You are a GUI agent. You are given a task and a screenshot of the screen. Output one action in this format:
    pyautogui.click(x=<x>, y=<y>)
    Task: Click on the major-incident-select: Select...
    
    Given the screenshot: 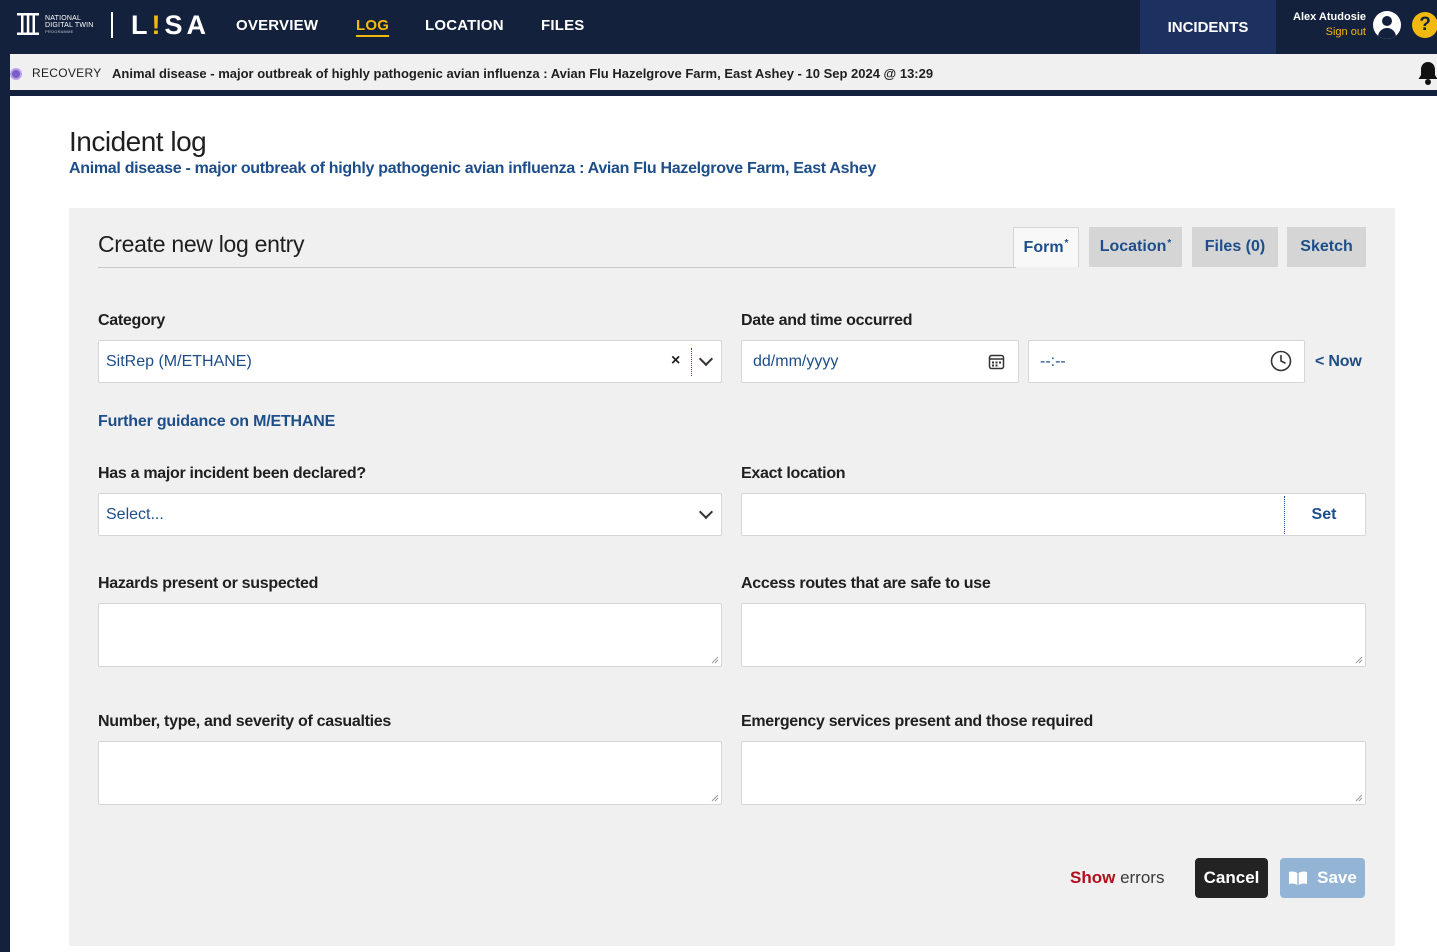 What is the action you would take?
    pyautogui.click(x=410, y=514)
    